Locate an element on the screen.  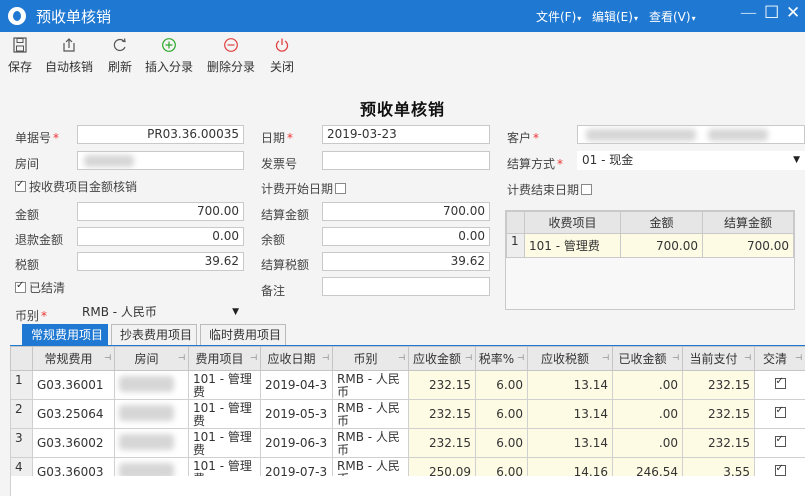
settle-amount-label: 结算金额 is located at coordinates (285, 215).